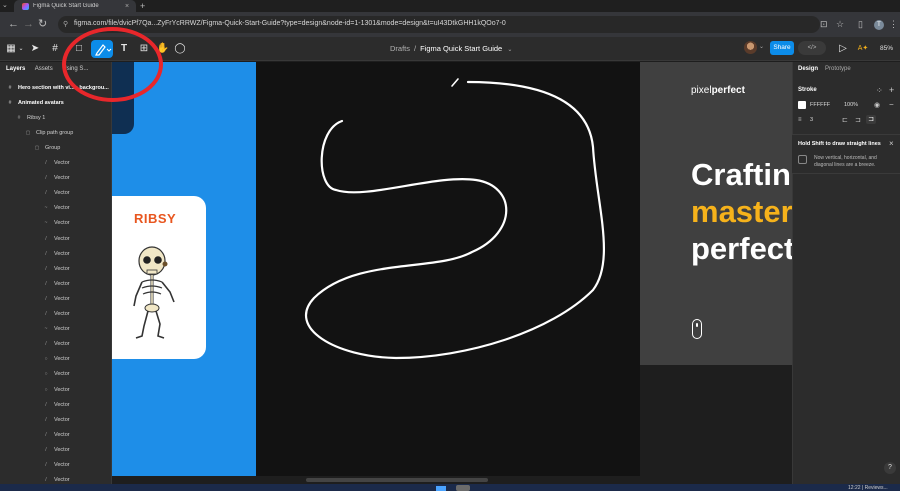 This screenshot has width=900, height=491. What do you see at coordinates (858, 120) in the screenshot?
I see `stroke-center-icon: ⊐` at bounding box center [858, 120].